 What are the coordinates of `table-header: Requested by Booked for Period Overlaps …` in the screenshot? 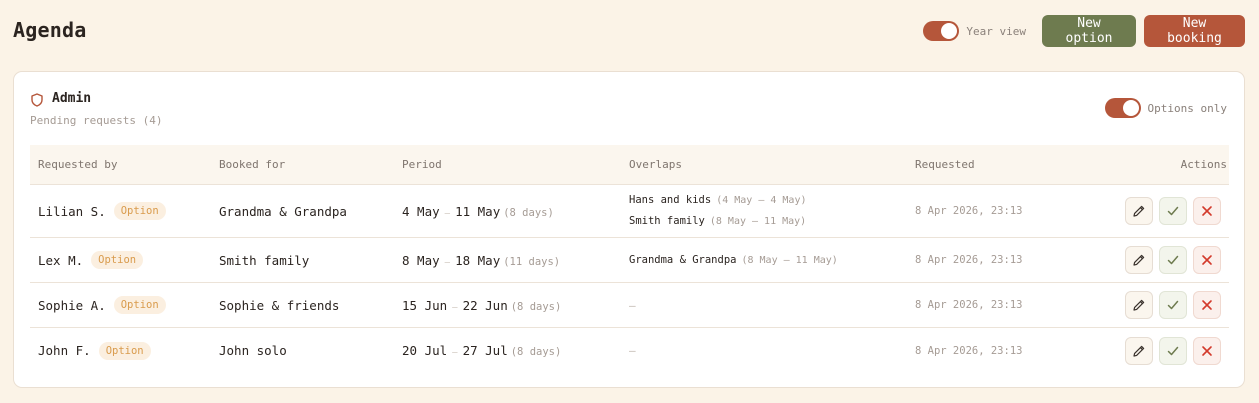 It's located at (629, 165).